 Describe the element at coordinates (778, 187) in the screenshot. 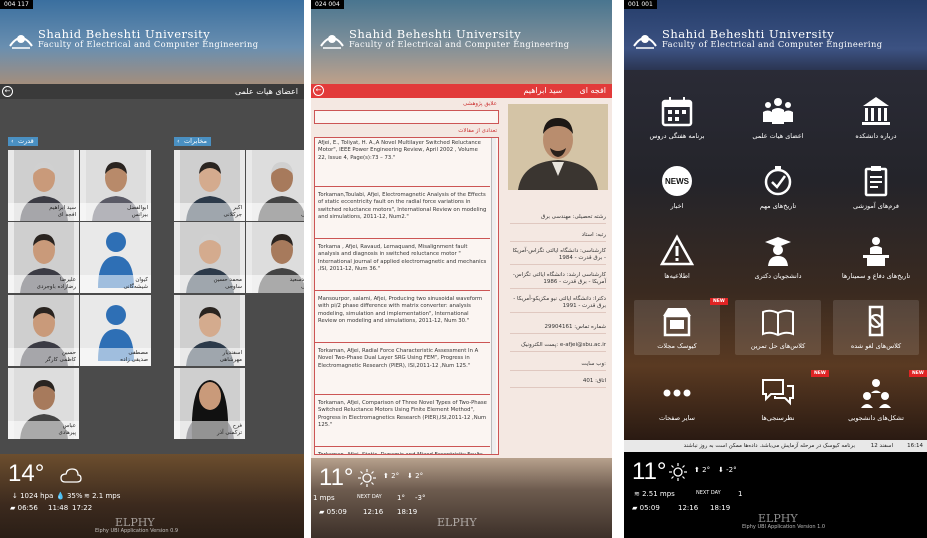

I see `menu-item-clock: تاریخ‌های مهم` at that location.